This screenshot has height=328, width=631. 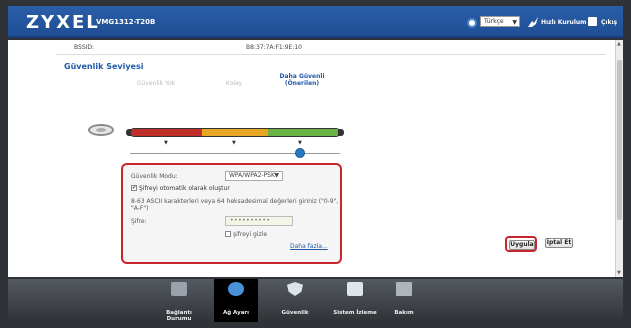 I want to click on apply-button: Uygula, so click(x=522, y=245).